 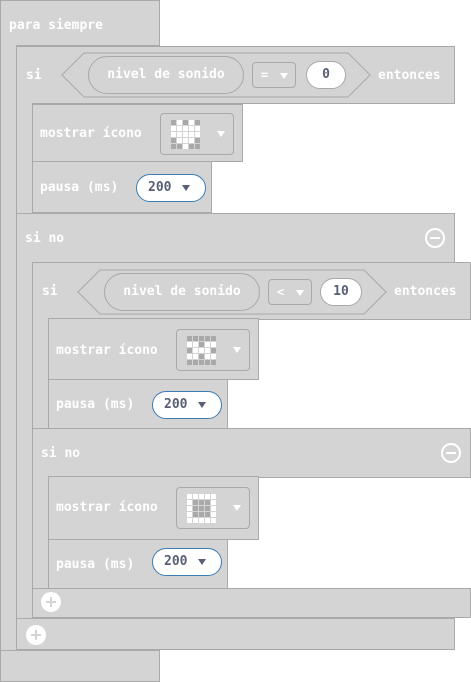 I want to click on inner-if-label: si, so click(x=50, y=291).